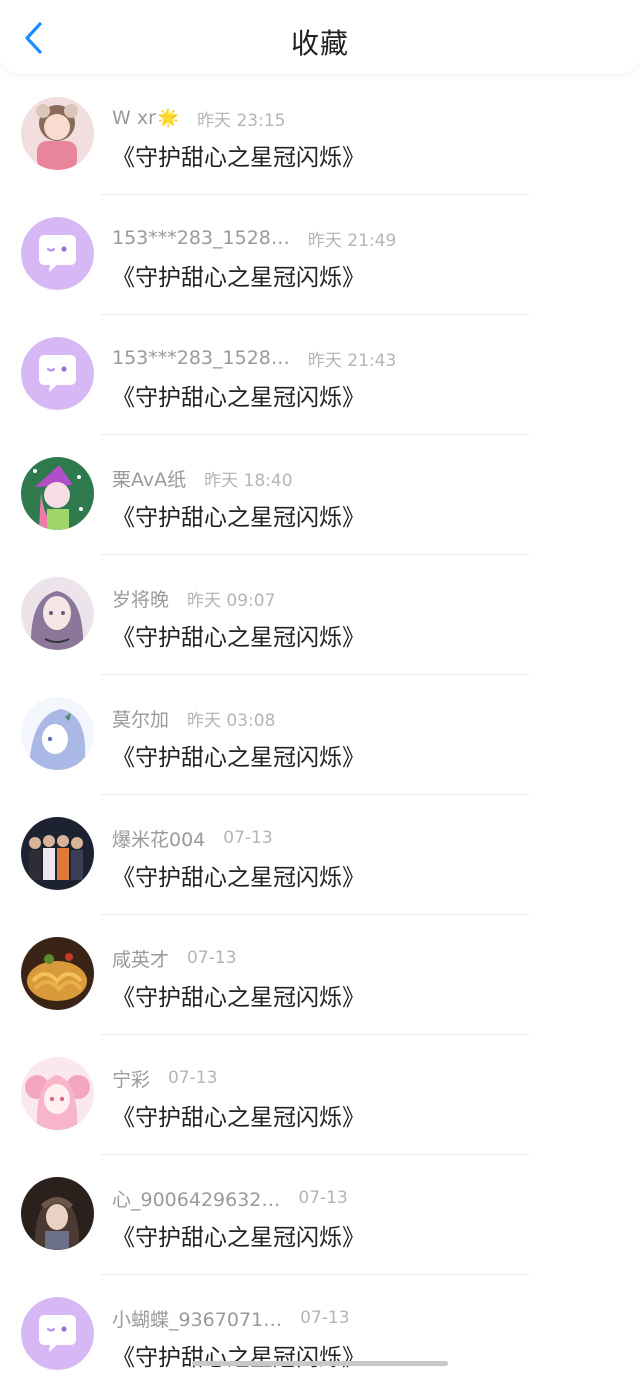 This screenshot has width=640, height=1395. Describe the element at coordinates (352, 360) in the screenshot. I see `timestamp: 昨天 21:43` at that location.